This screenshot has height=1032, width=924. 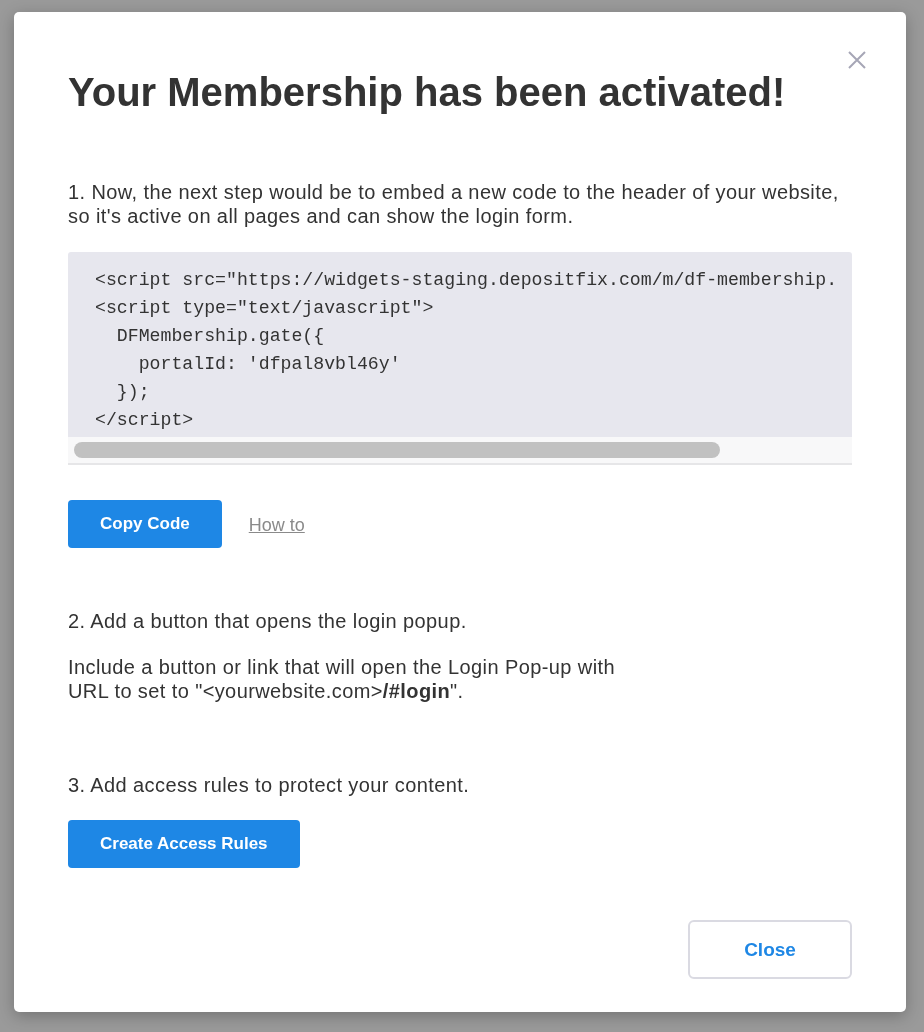 I want to click on create-access-rules-button: Create Access Rules, so click(x=184, y=844).